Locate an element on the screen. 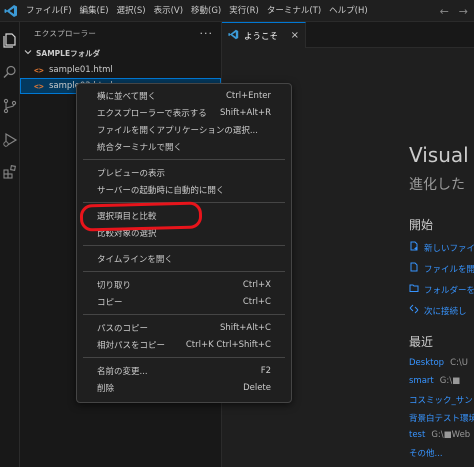 The width and height of the screenshot is (474, 467). explorer-header: エクスプローラー ··· is located at coordinates (120, 33).